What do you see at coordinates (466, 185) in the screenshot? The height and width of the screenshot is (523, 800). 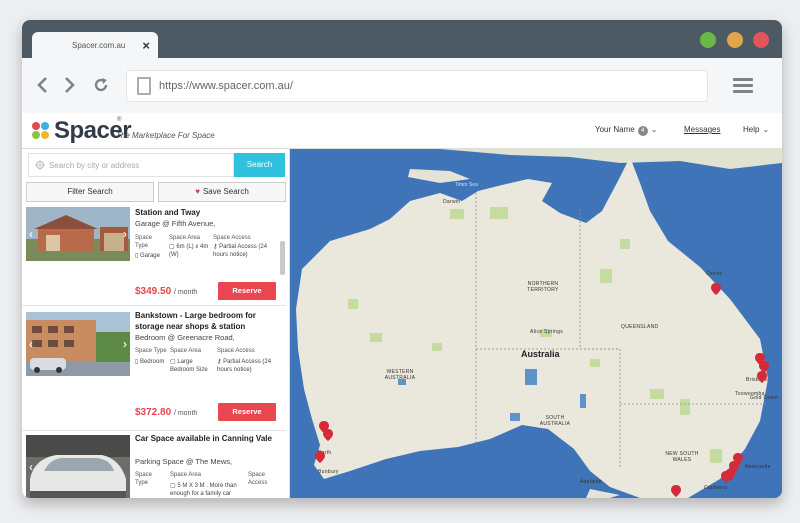 I see `timor-sea-label: Timor Sea` at bounding box center [466, 185].